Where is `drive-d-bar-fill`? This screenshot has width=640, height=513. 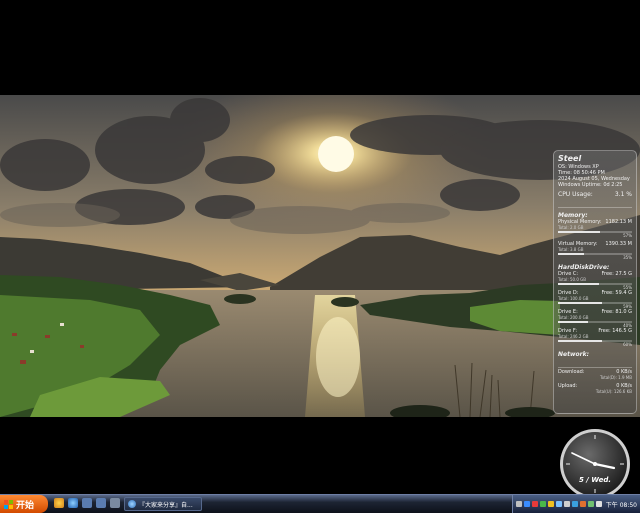
drive-d-bar-fill is located at coordinates (580, 303).